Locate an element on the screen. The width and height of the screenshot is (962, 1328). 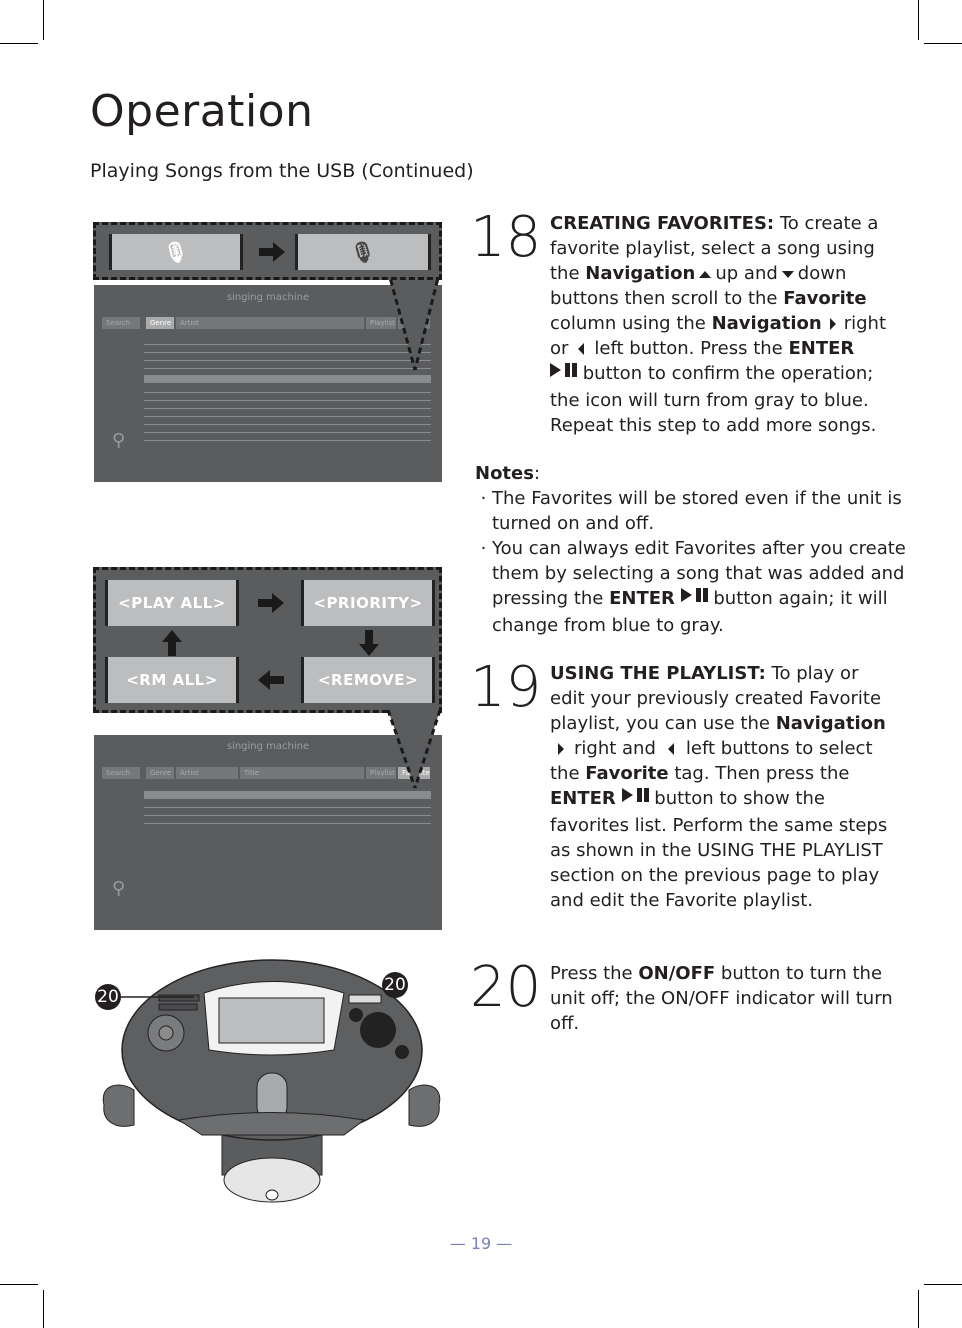
text: down is located at coordinates (822, 273).